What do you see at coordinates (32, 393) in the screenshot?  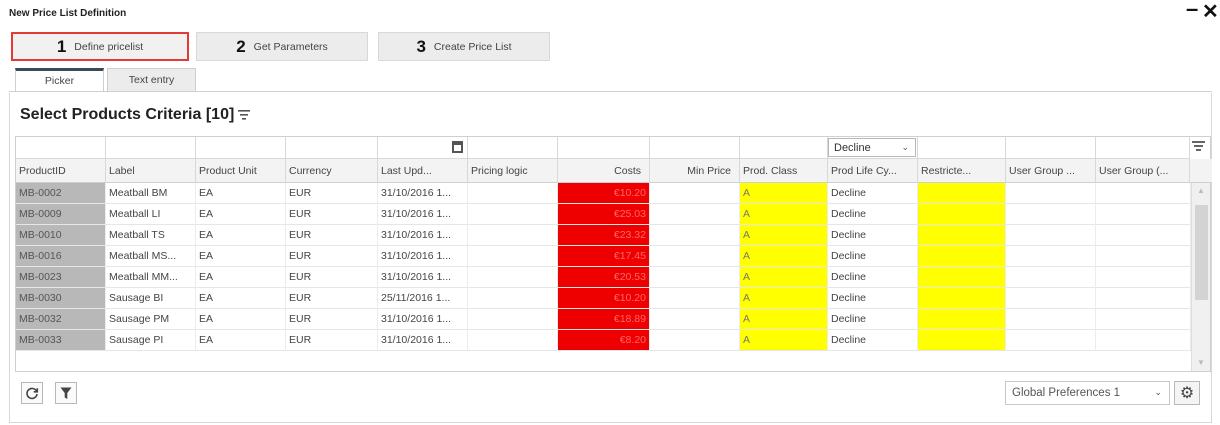 I see `refresh-button` at bounding box center [32, 393].